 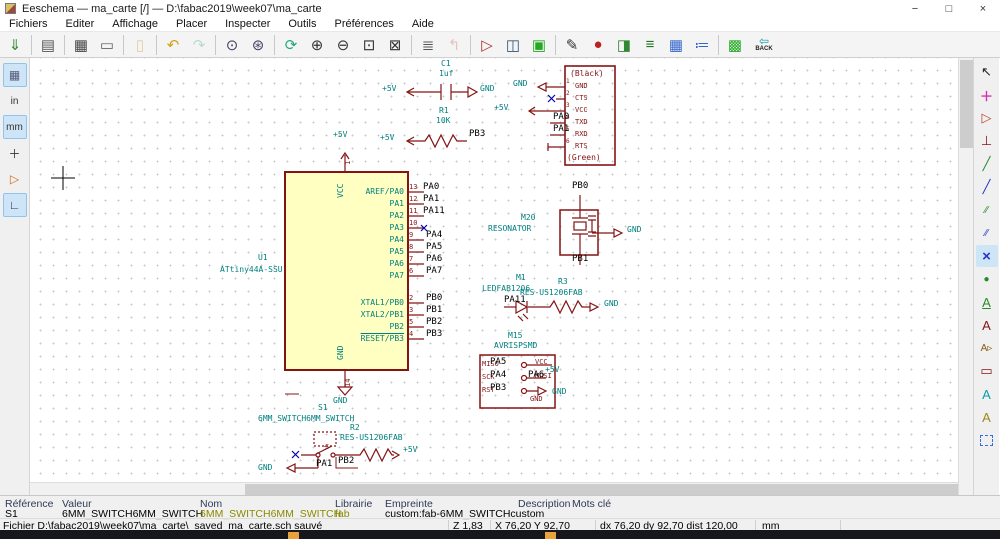 I want to click on global-label-icon: A, so click(x=987, y=325).